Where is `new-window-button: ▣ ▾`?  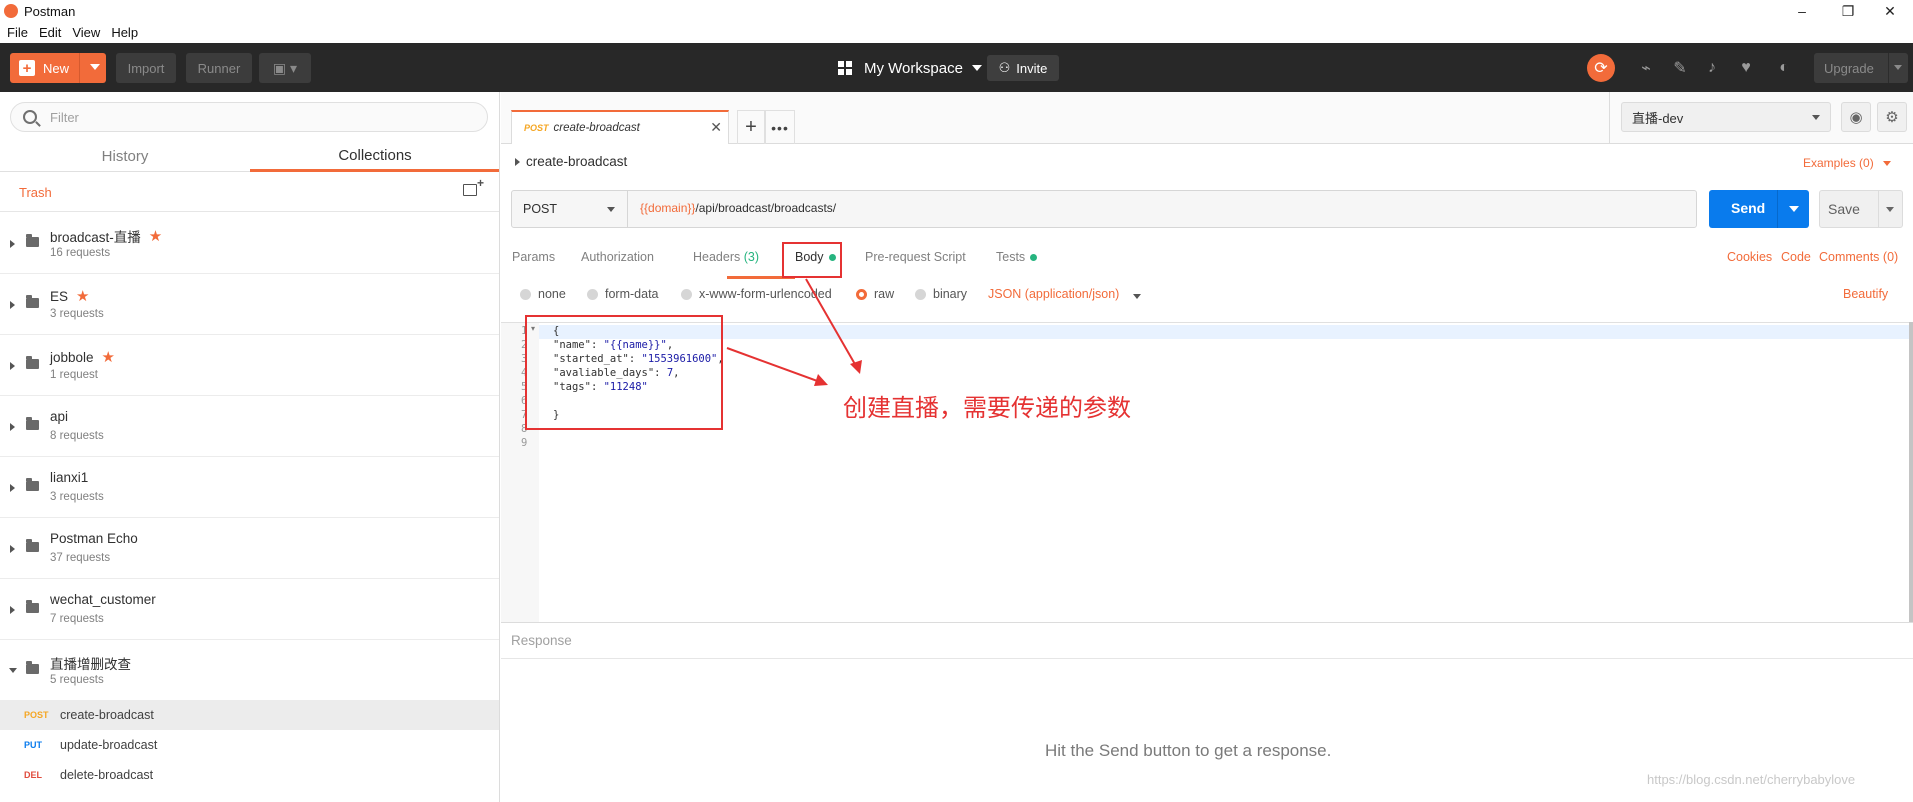 new-window-button: ▣ ▾ is located at coordinates (285, 68).